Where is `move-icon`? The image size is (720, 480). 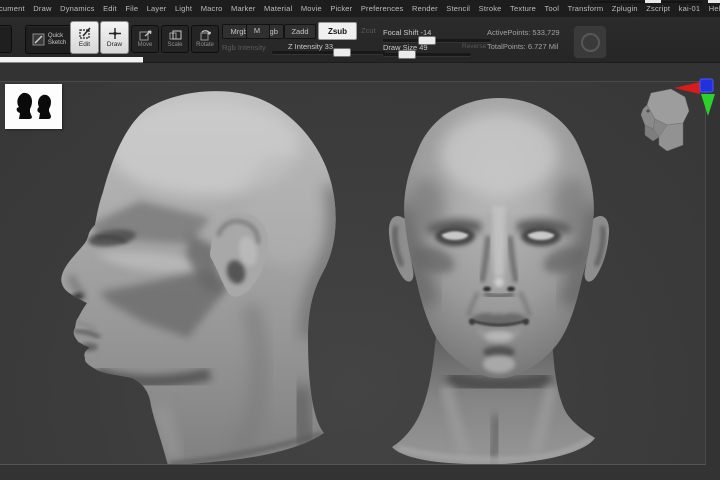 move-icon is located at coordinates (145, 35).